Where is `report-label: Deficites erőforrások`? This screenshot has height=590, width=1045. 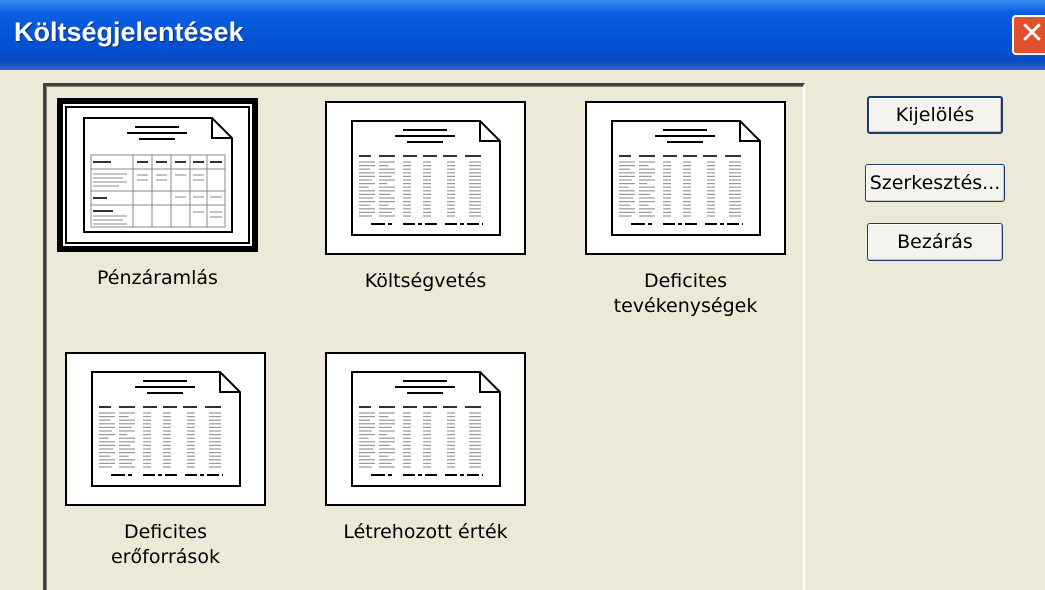 report-label: Deficites erőforrások is located at coordinates (165, 545).